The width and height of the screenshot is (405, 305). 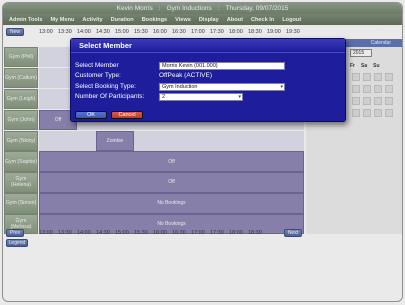 I want to click on dialog-title: Select Member, so click(x=208, y=46).